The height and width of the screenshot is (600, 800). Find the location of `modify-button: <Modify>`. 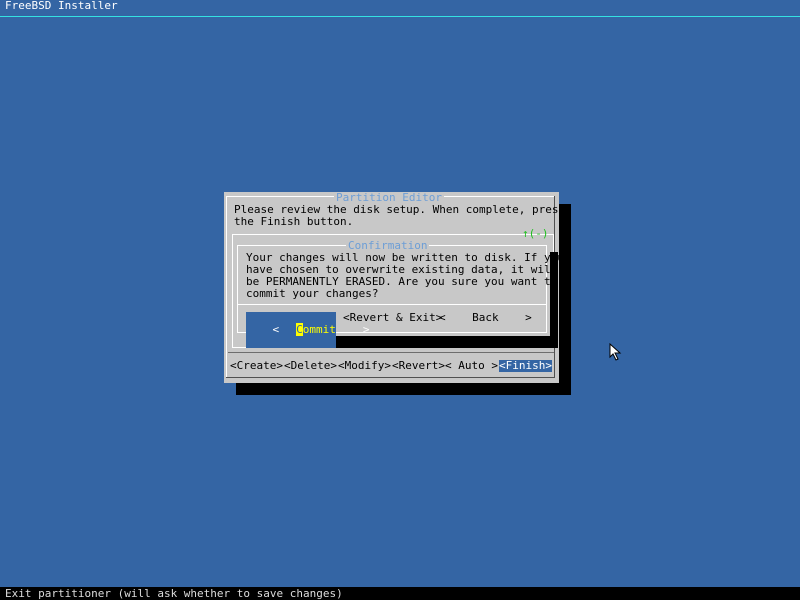

modify-button: <Modify> is located at coordinates (364, 366).